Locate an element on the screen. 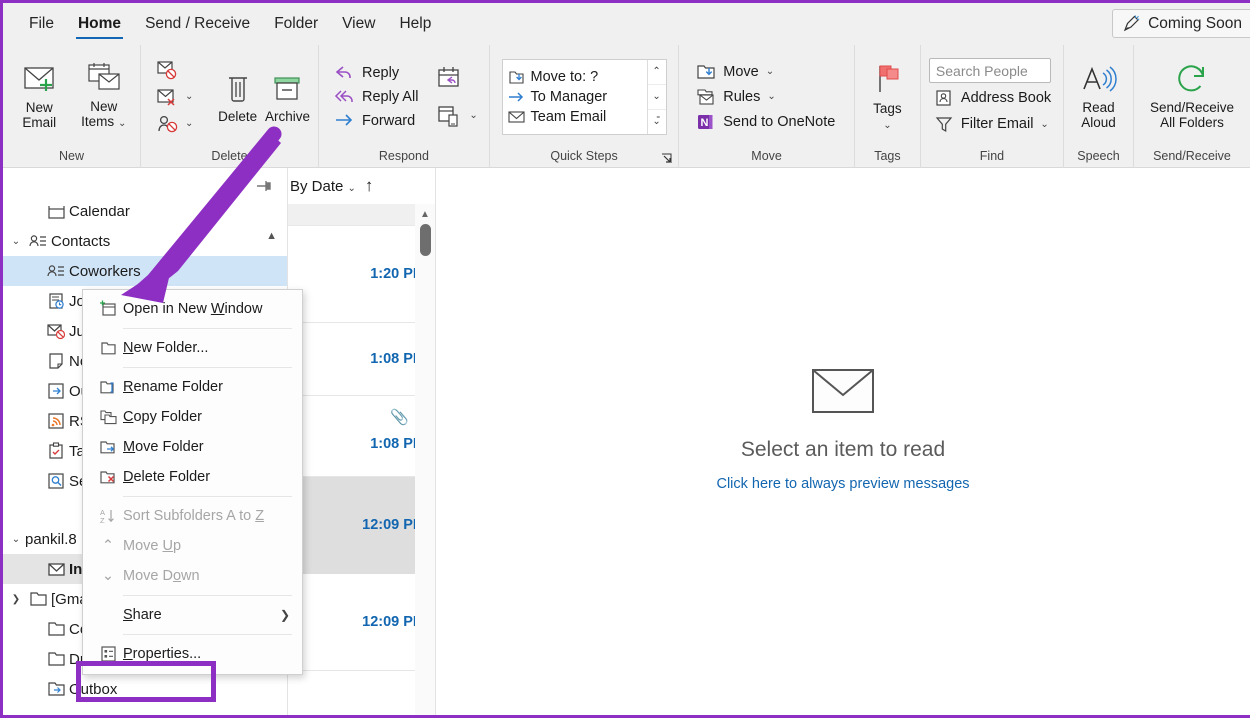  new-email-button: New Email is located at coordinates (39, 96).